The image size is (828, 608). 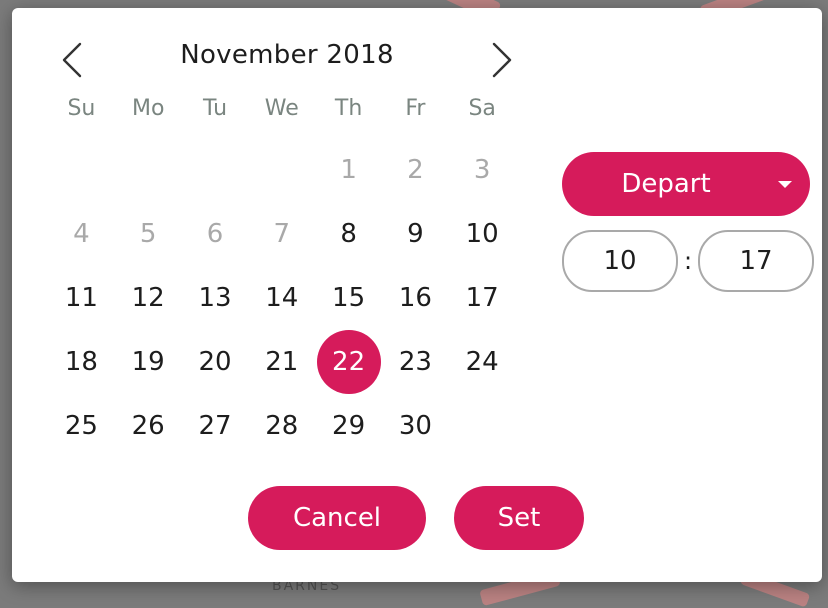 I want to click on weekday-label: Th, so click(x=348, y=108).